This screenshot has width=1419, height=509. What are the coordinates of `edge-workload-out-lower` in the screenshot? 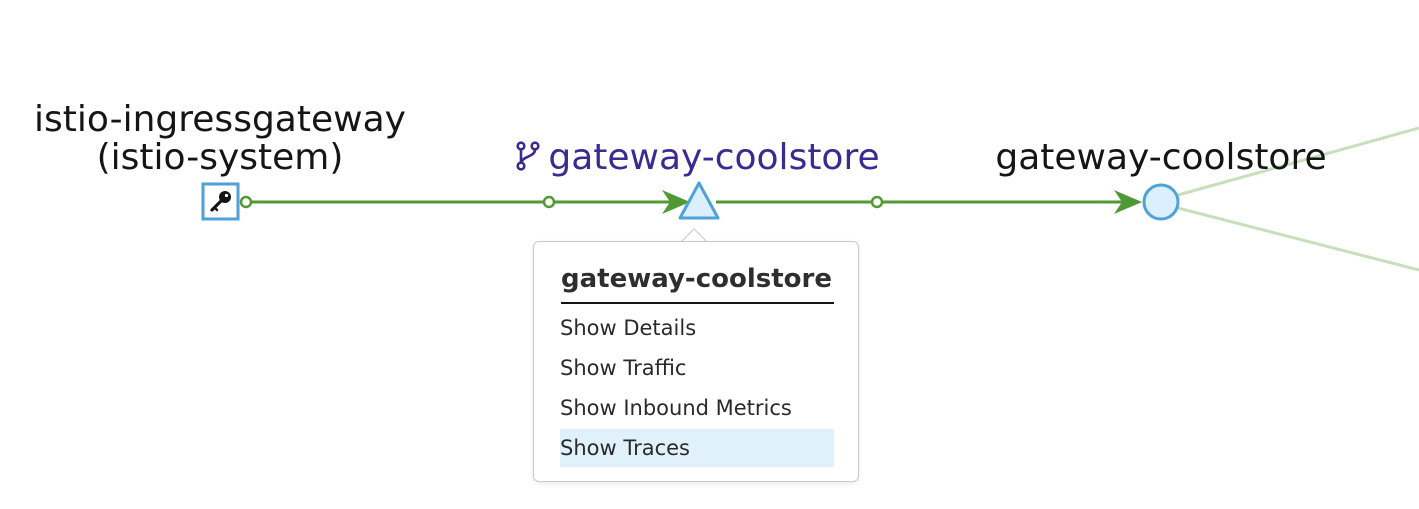 It's located at (1298, 239).